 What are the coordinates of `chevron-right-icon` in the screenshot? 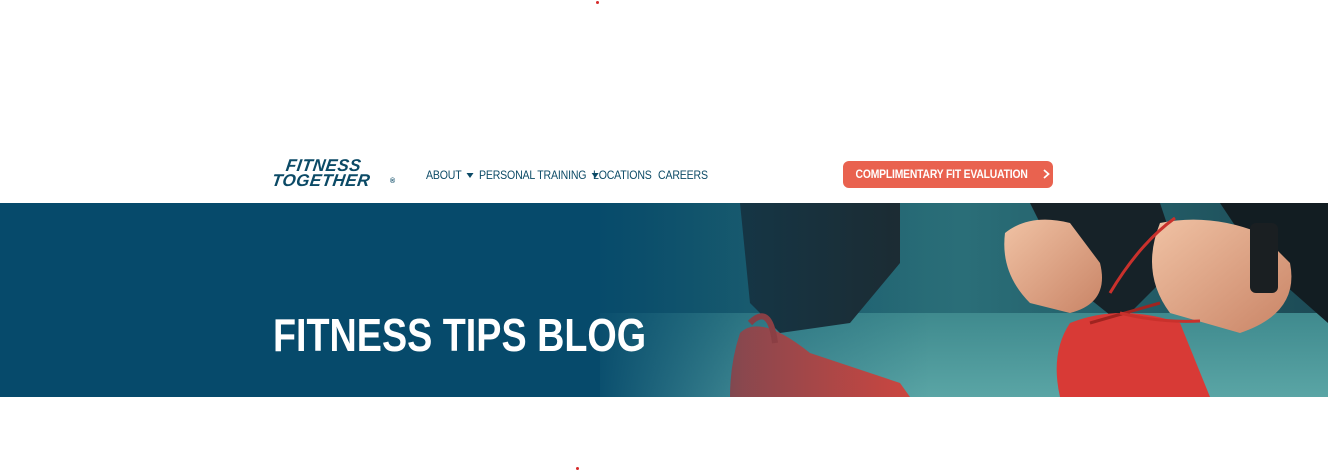 It's located at (1046, 174).